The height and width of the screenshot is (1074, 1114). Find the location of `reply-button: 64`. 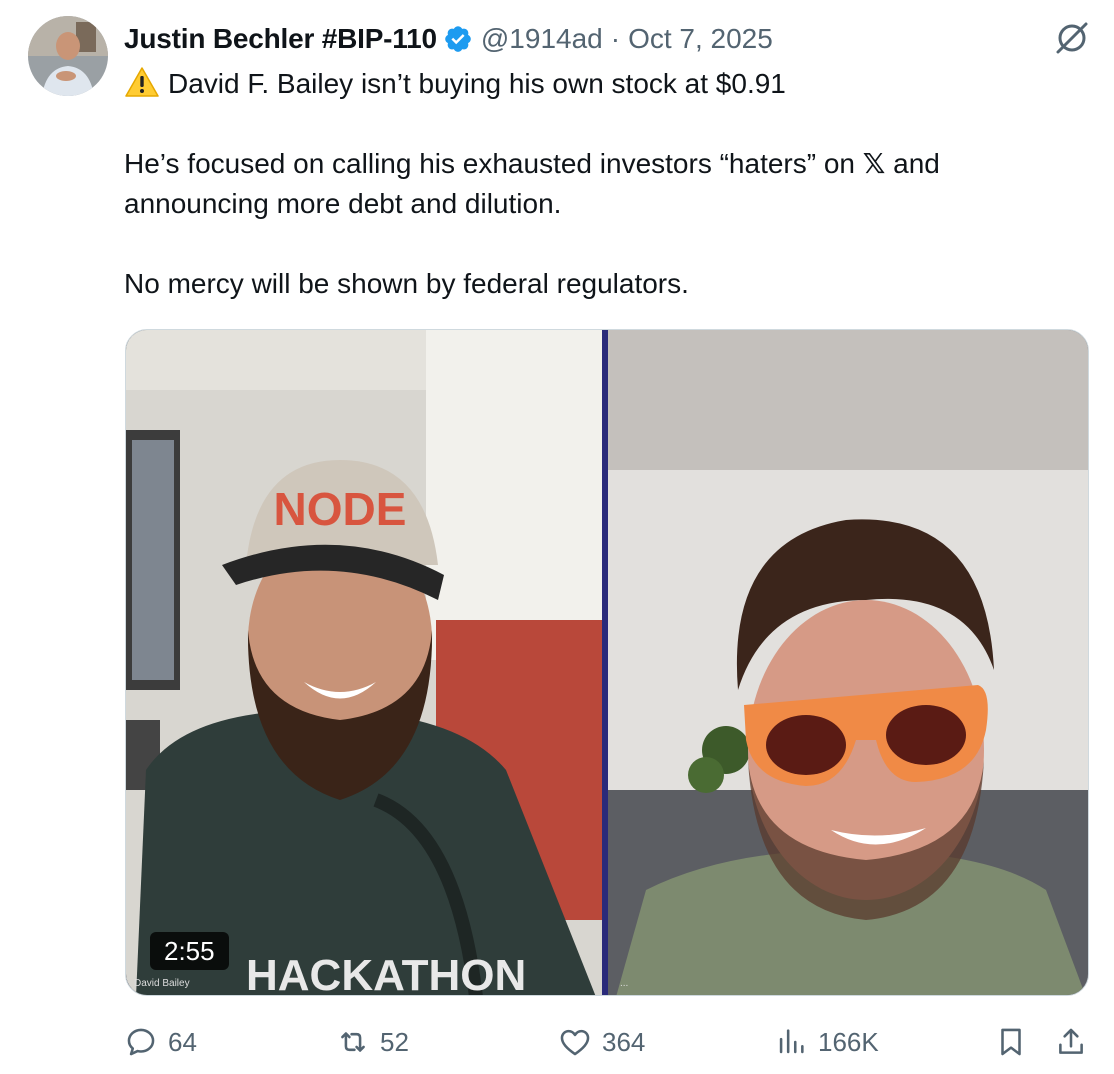

reply-button: 64 is located at coordinates (160, 1042).